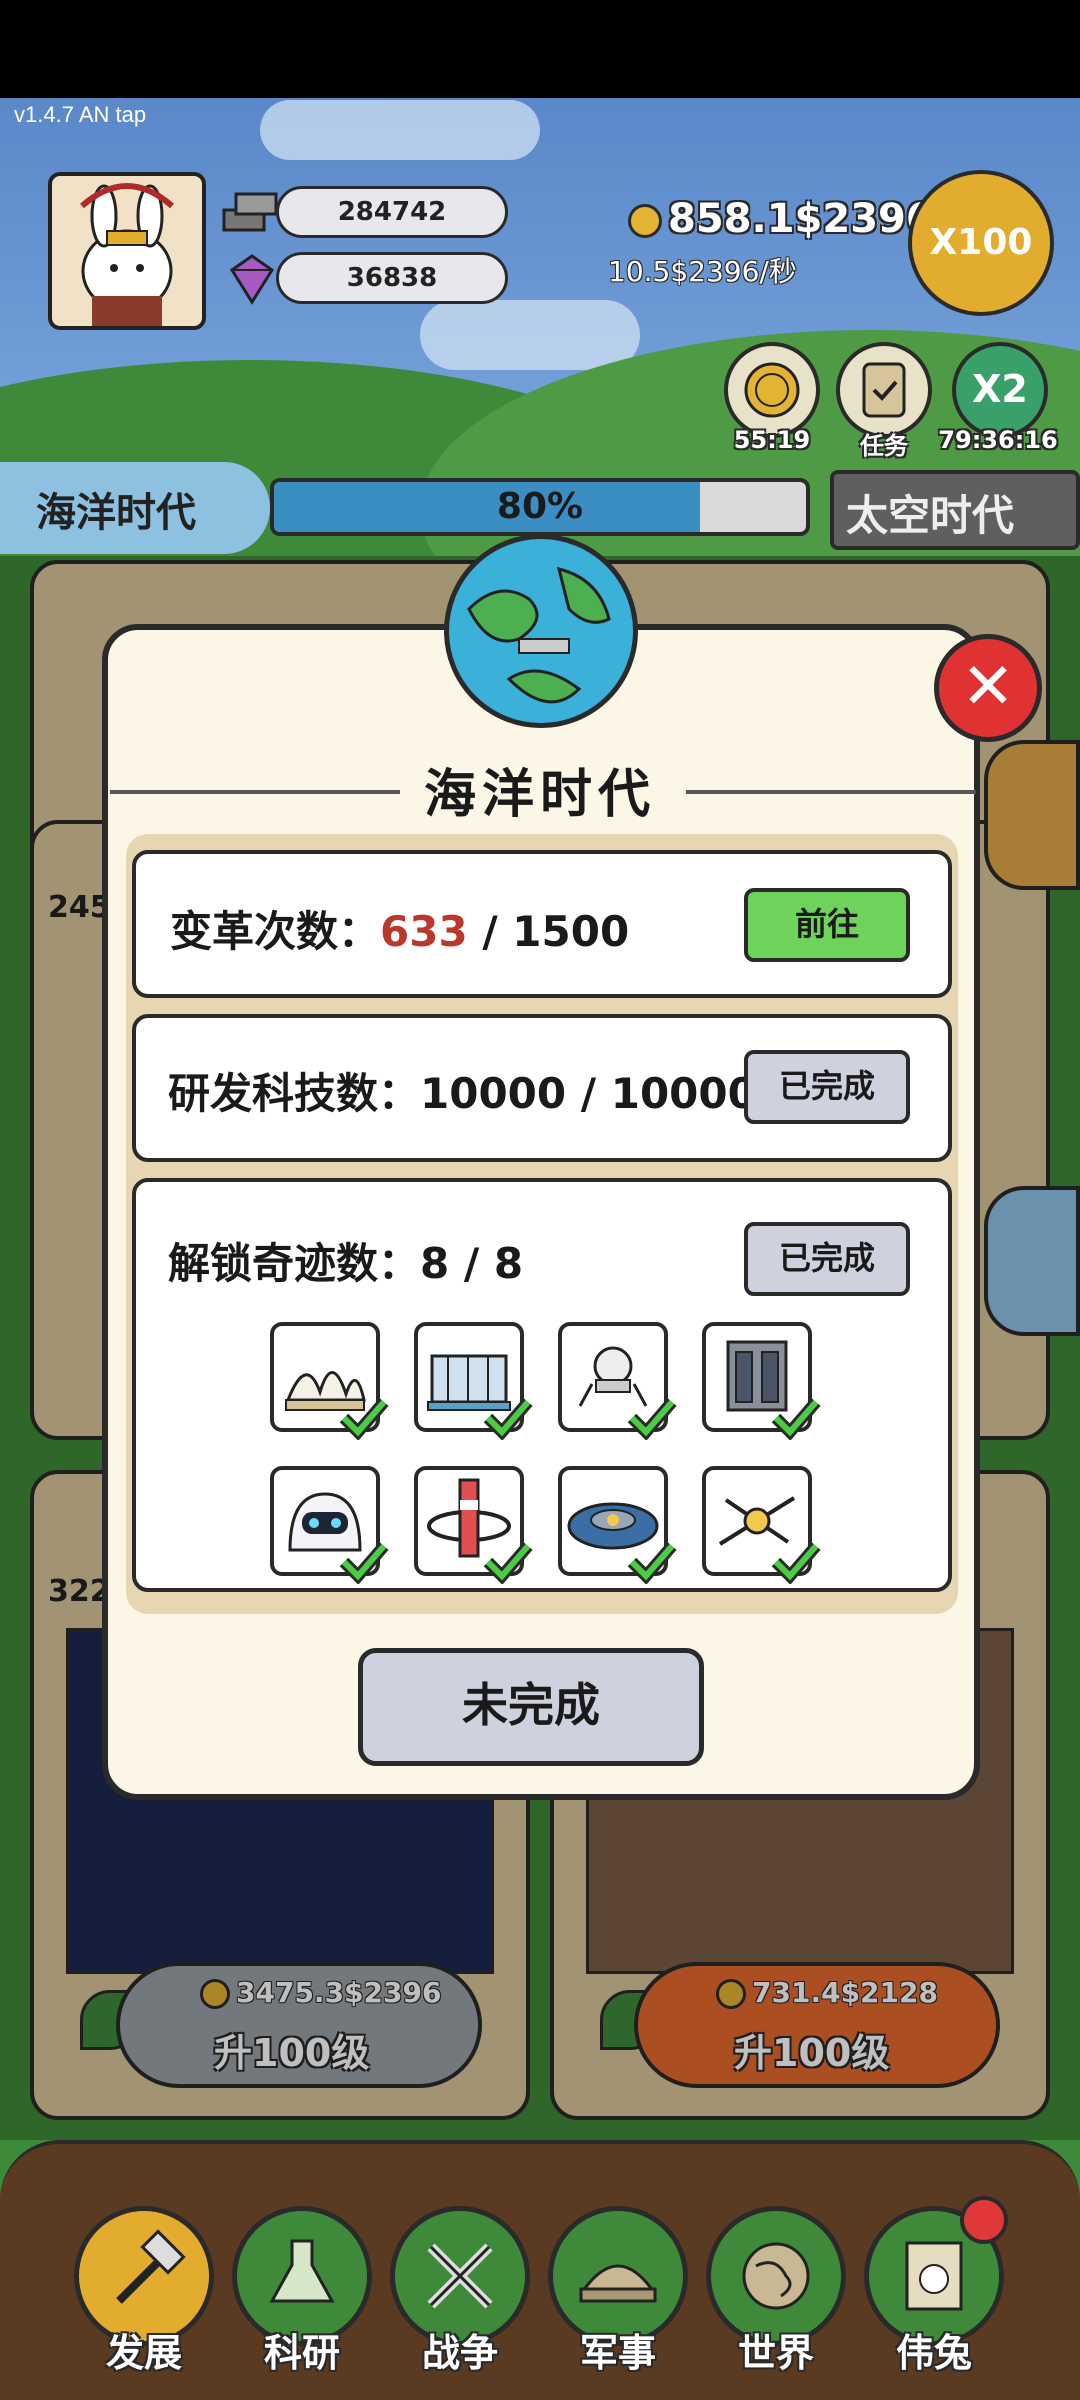 Image resolution: width=1080 pixels, height=2400 pixels. Describe the element at coordinates (329, 1525) in the screenshot. I see `wonder-robot-icon` at that location.